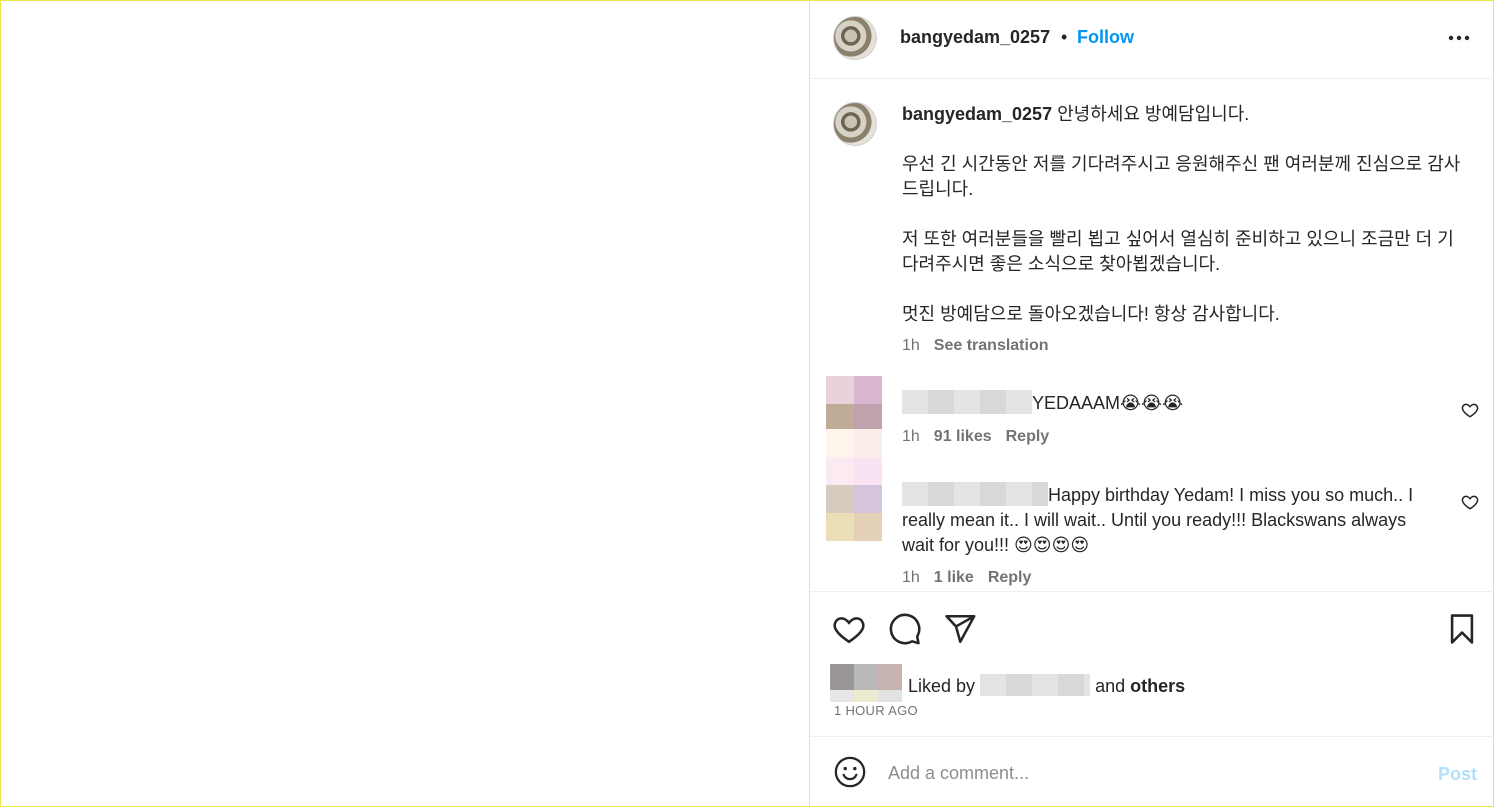 Image resolution: width=1494 pixels, height=807 pixels. What do you see at coordinates (855, 38) in the screenshot?
I see `author-avatar` at bounding box center [855, 38].